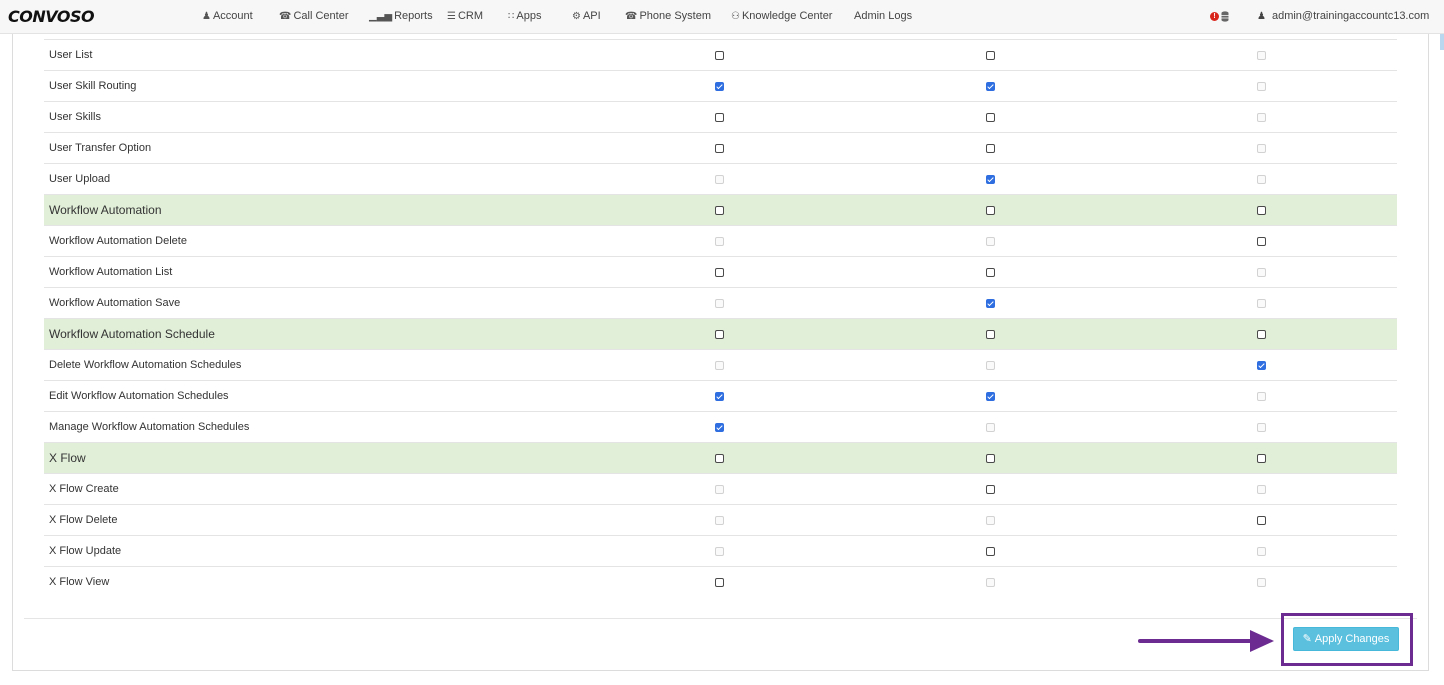 The image size is (1444, 685). Describe the element at coordinates (314, 272) in the screenshot. I see `permission-label: Workflow Automation List` at that location.